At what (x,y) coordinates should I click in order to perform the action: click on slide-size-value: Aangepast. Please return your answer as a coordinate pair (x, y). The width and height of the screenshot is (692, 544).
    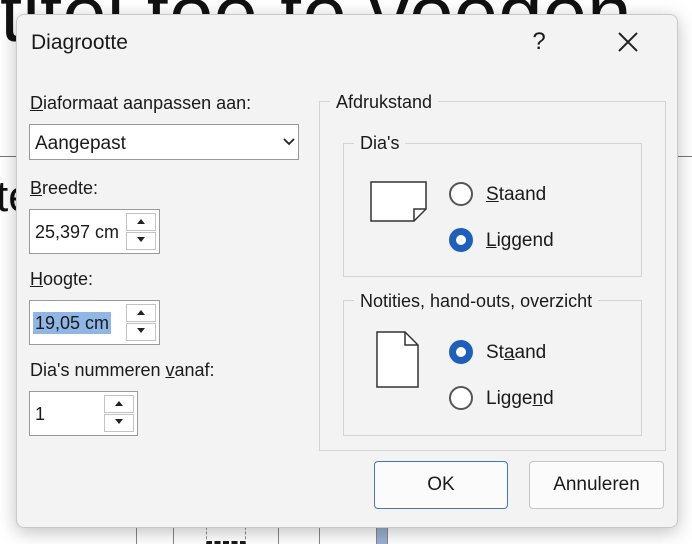
    Looking at the image, I should click on (80, 143).